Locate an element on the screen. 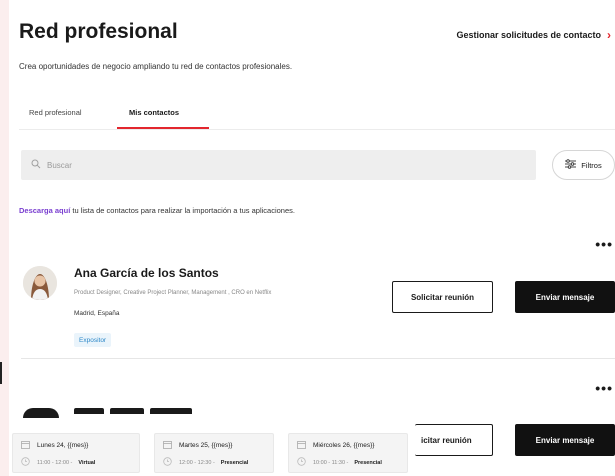 Image resolution: width=615 pixels, height=476 pixels. status-badge: Expositor is located at coordinates (93, 340).